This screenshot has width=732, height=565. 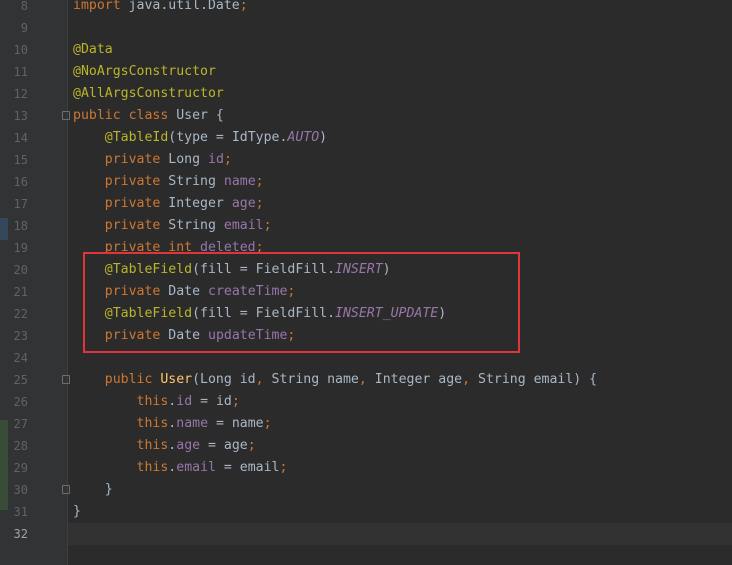 What do you see at coordinates (144, 72) in the screenshot?
I see `code-text: @NoArgsConstructor` at bounding box center [144, 72].